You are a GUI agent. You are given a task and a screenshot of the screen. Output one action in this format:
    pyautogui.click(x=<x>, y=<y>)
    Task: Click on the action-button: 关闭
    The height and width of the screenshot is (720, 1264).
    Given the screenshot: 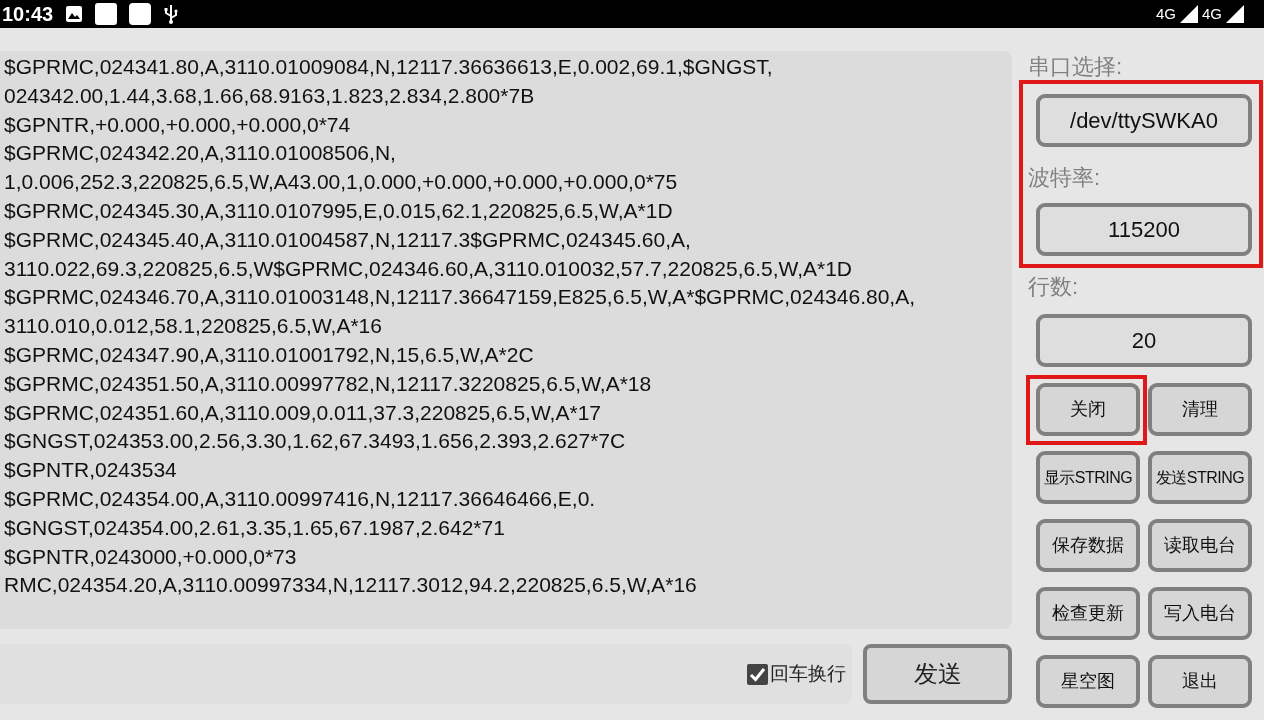 What is the action you would take?
    pyautogui.click(x=1088, y=409)
    